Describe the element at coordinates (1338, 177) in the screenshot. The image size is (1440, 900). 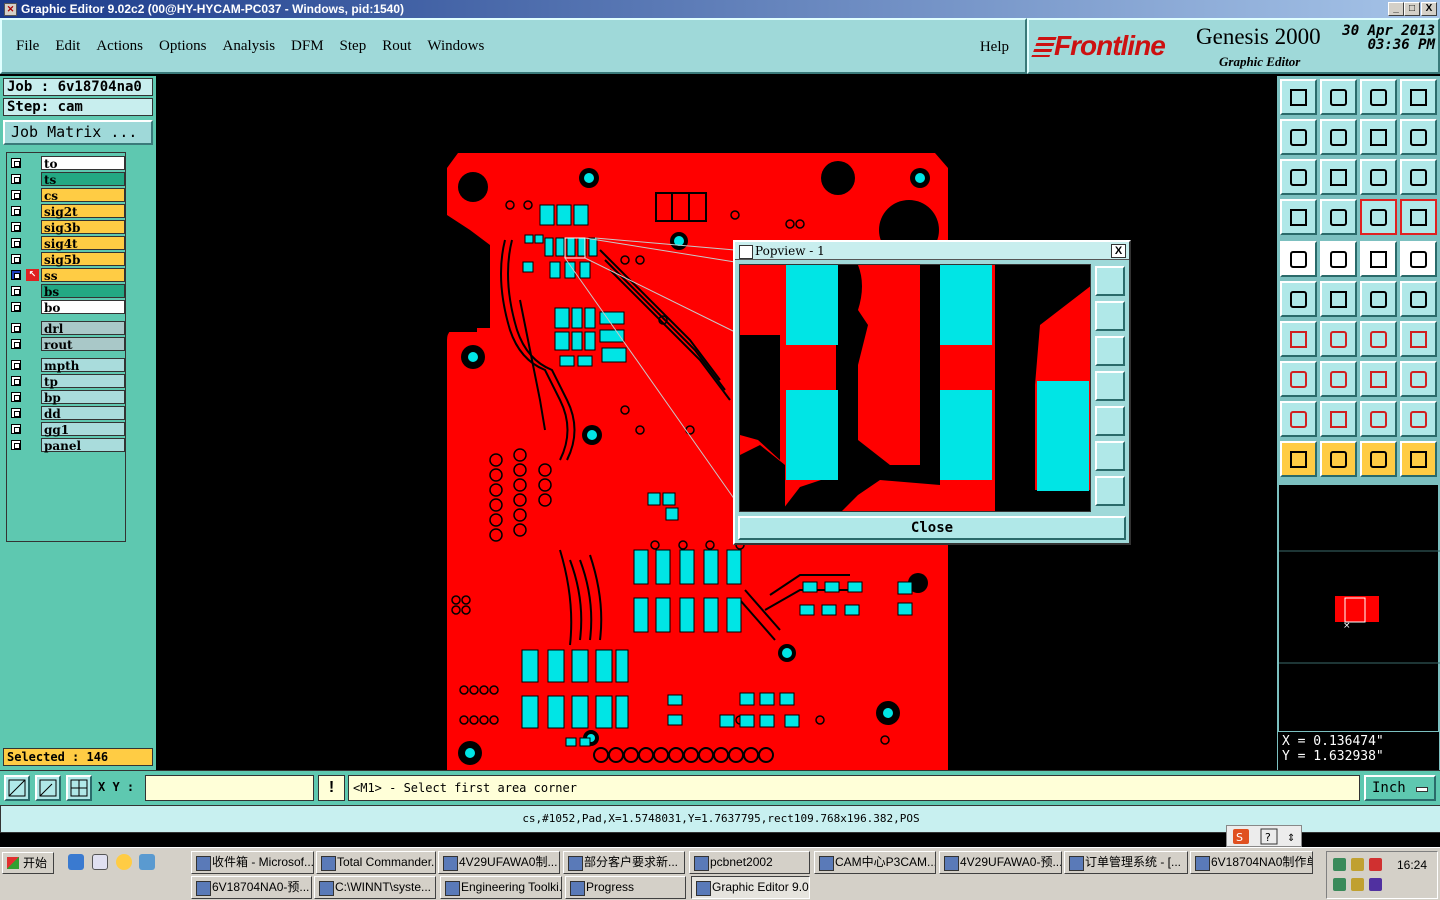
I see `center-icon` at that location.